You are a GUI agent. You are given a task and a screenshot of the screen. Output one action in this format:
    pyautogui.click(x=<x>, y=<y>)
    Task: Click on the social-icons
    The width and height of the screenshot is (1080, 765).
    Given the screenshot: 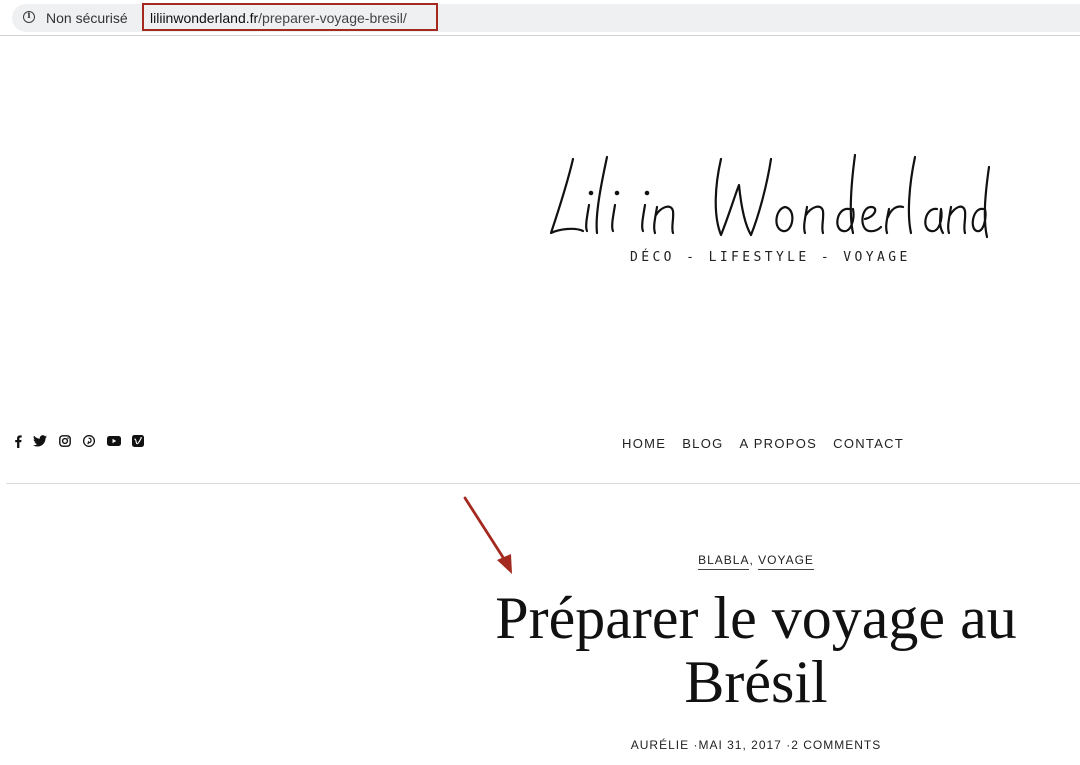 What is the action you would take?
    pyautogui.click(x=84, y=442)
    